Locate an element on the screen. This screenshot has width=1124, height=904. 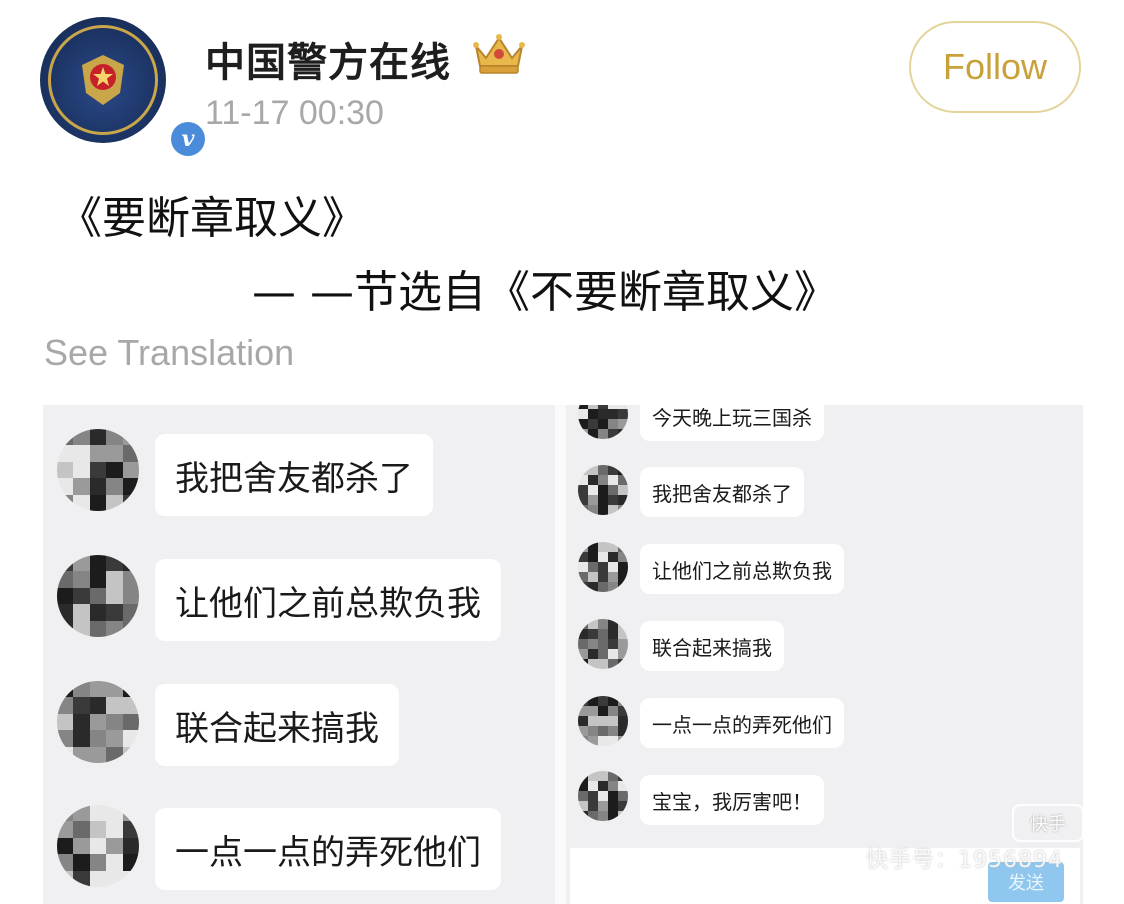
verified-v-icon: v is located at coordinates (188, 139).